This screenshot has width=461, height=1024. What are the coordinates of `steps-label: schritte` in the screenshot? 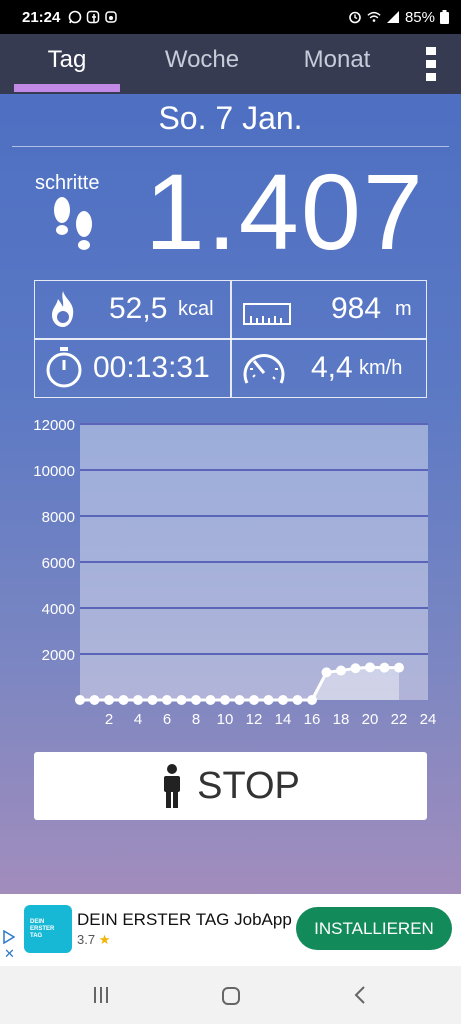 It's located at (67, 183).